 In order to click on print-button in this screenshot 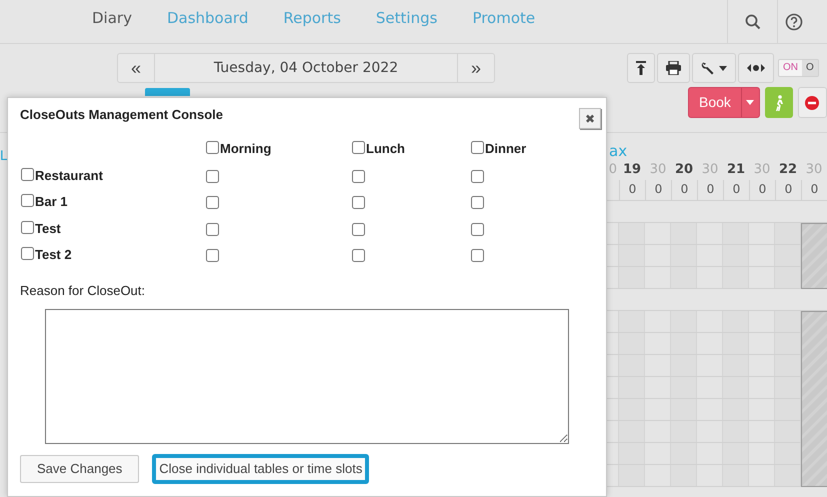, I will do `click(673, 68)`.